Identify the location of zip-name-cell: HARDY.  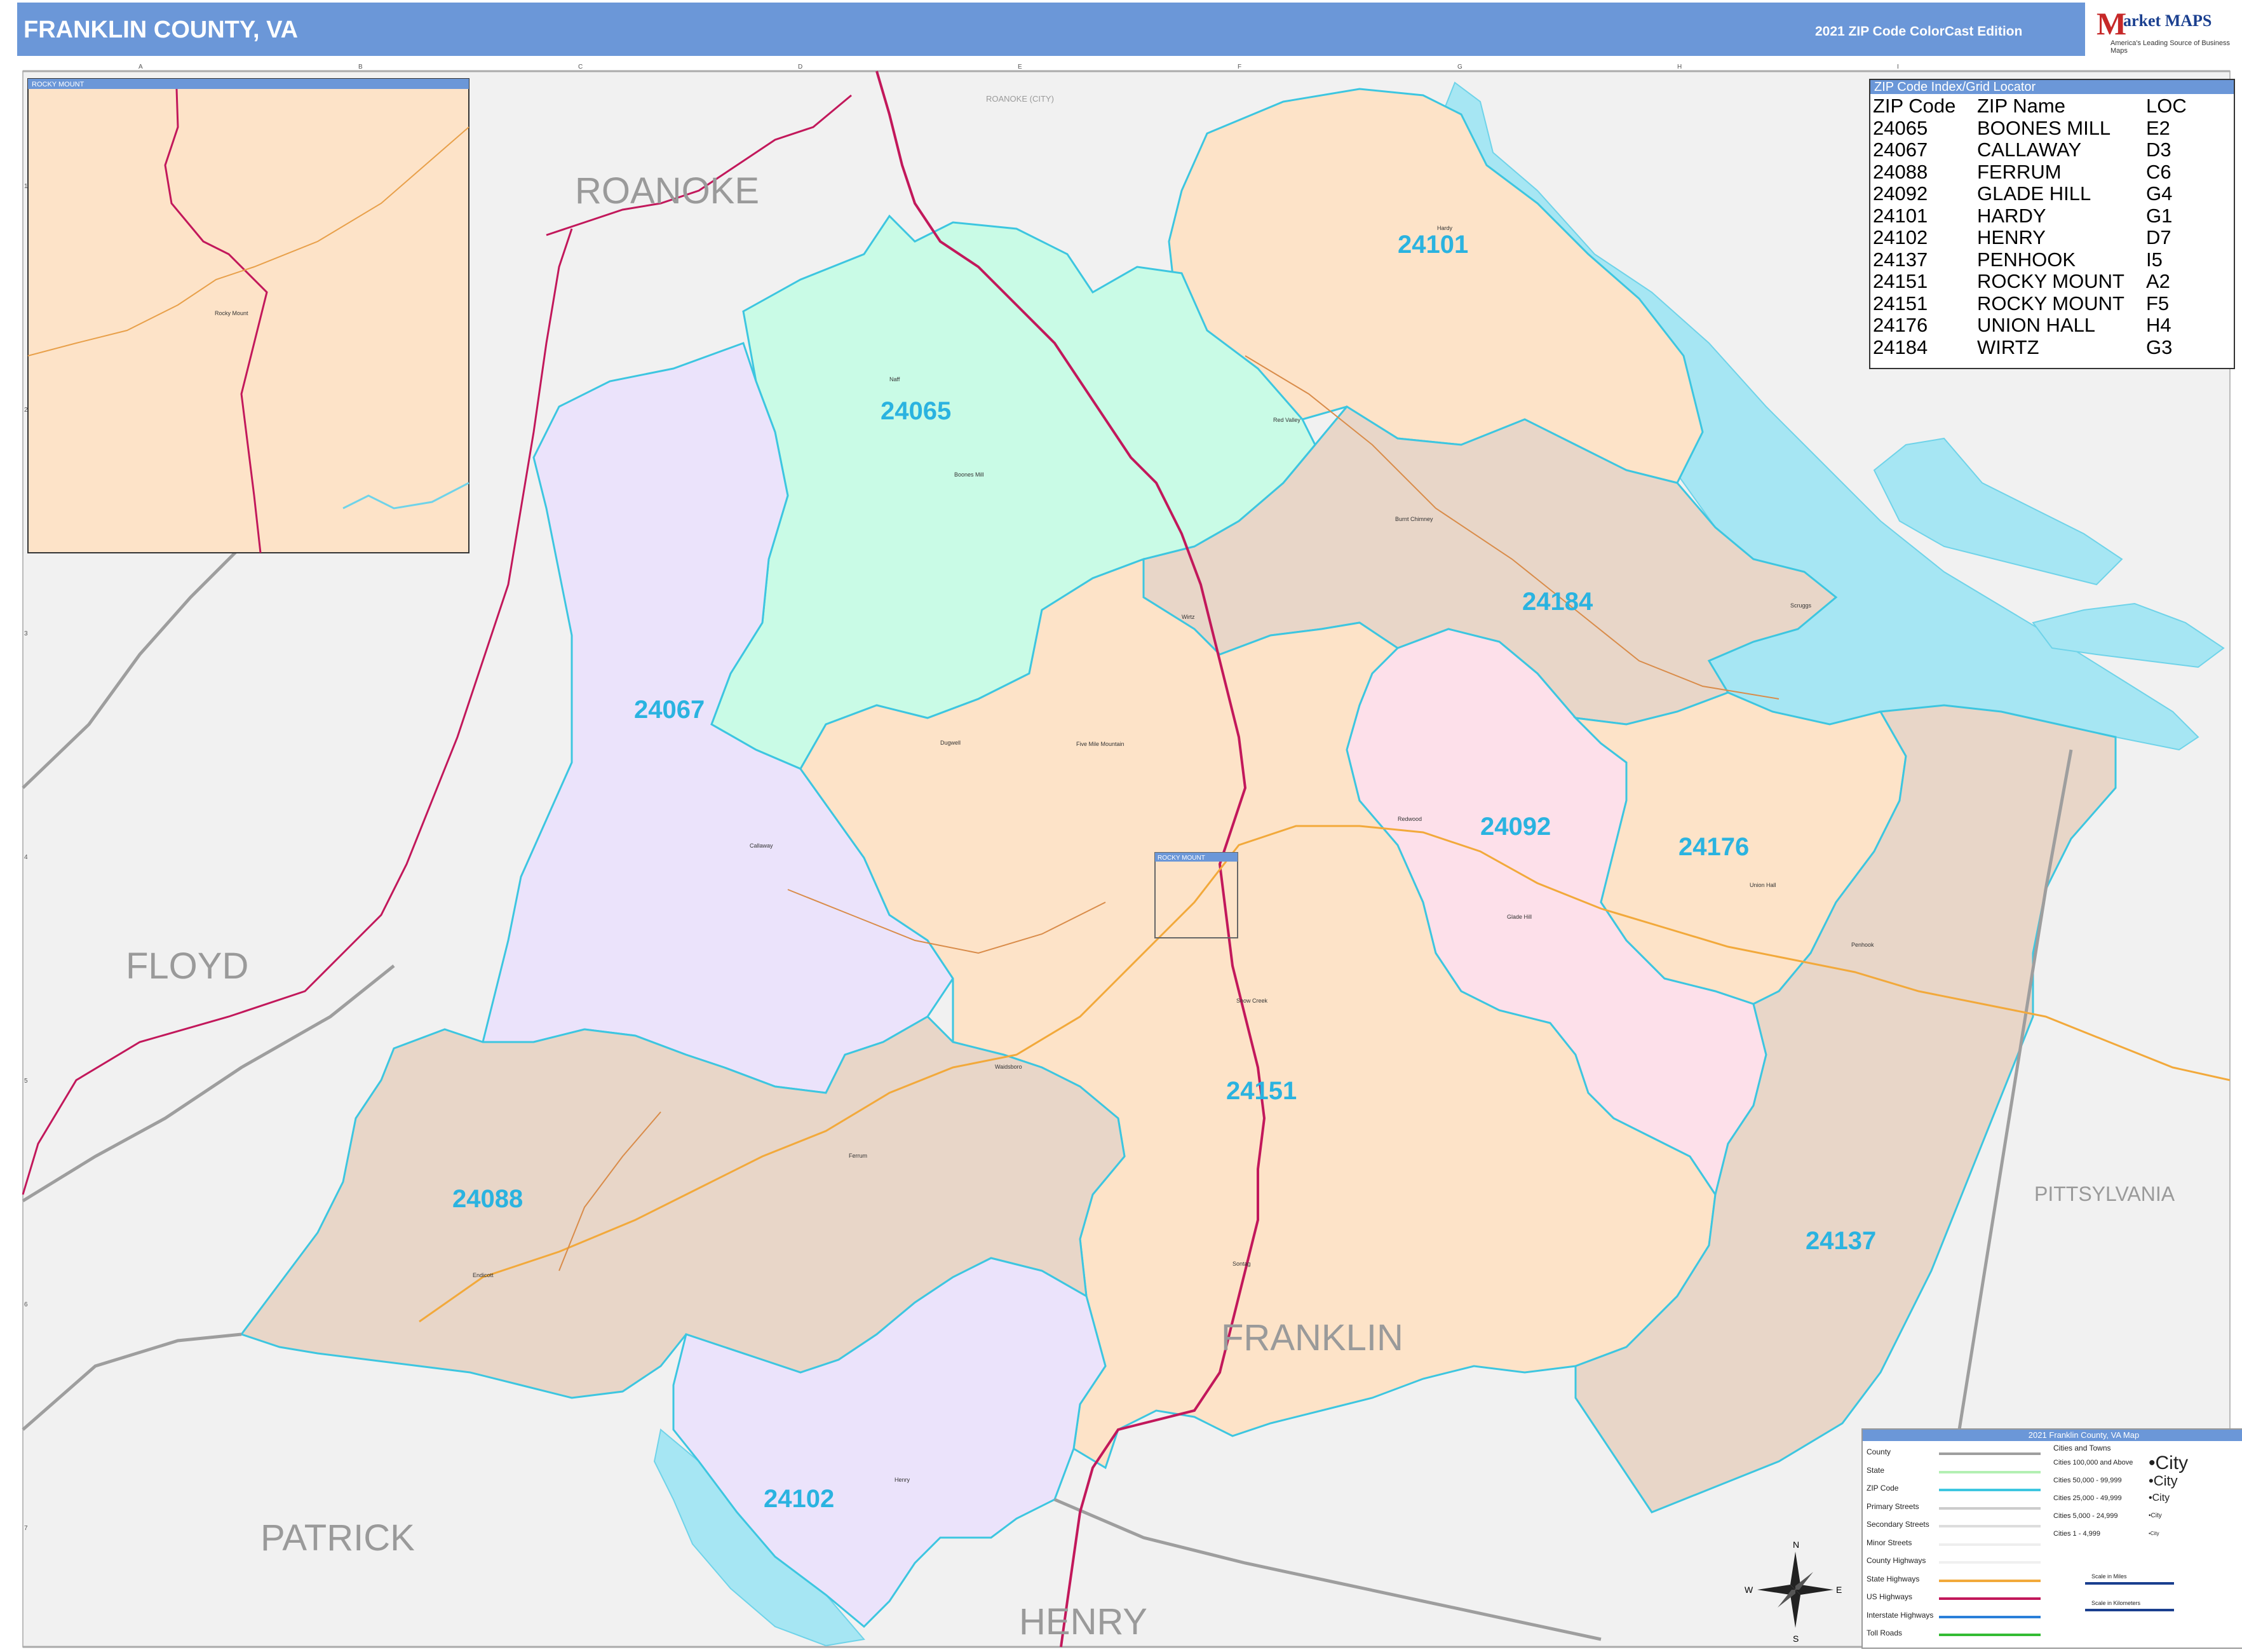
(2011, 216).